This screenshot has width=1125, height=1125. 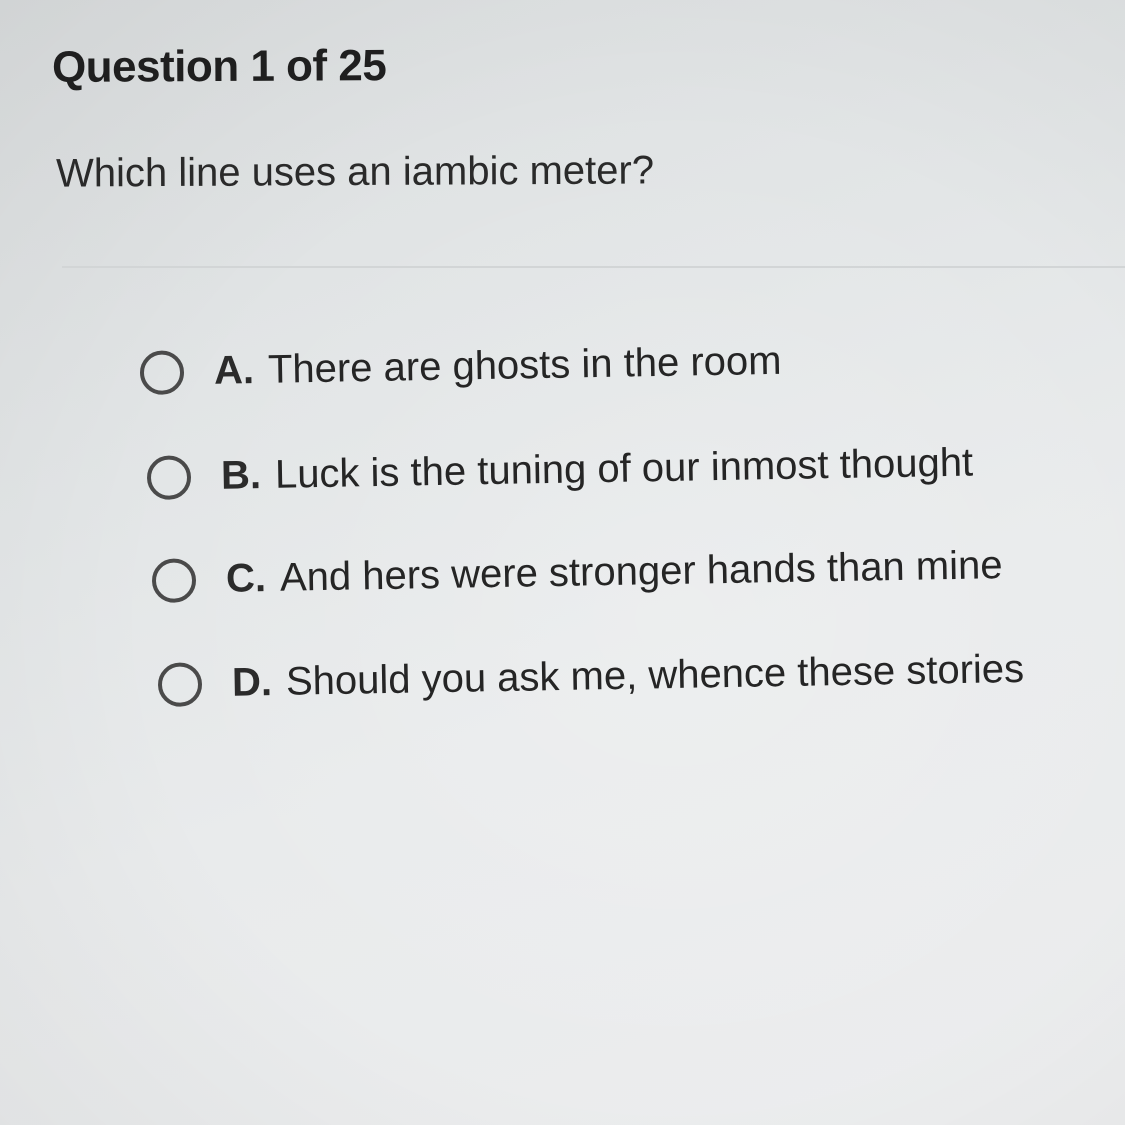 I want to click on option-letter-b: B., so click(x=241, y=475).